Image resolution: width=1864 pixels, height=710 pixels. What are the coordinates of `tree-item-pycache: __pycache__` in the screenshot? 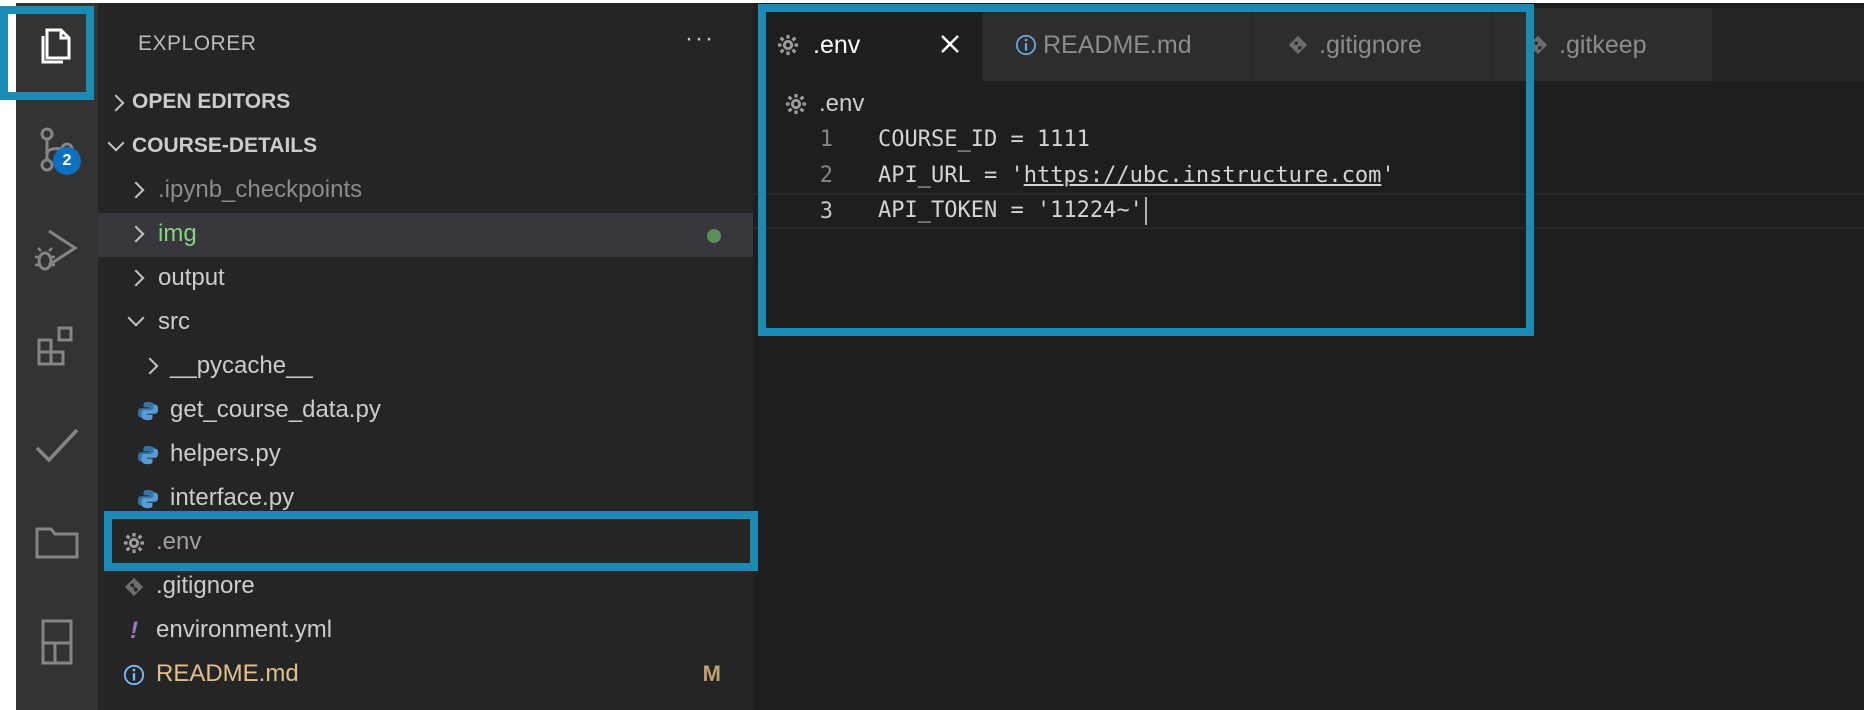 It's located at (425, 367).